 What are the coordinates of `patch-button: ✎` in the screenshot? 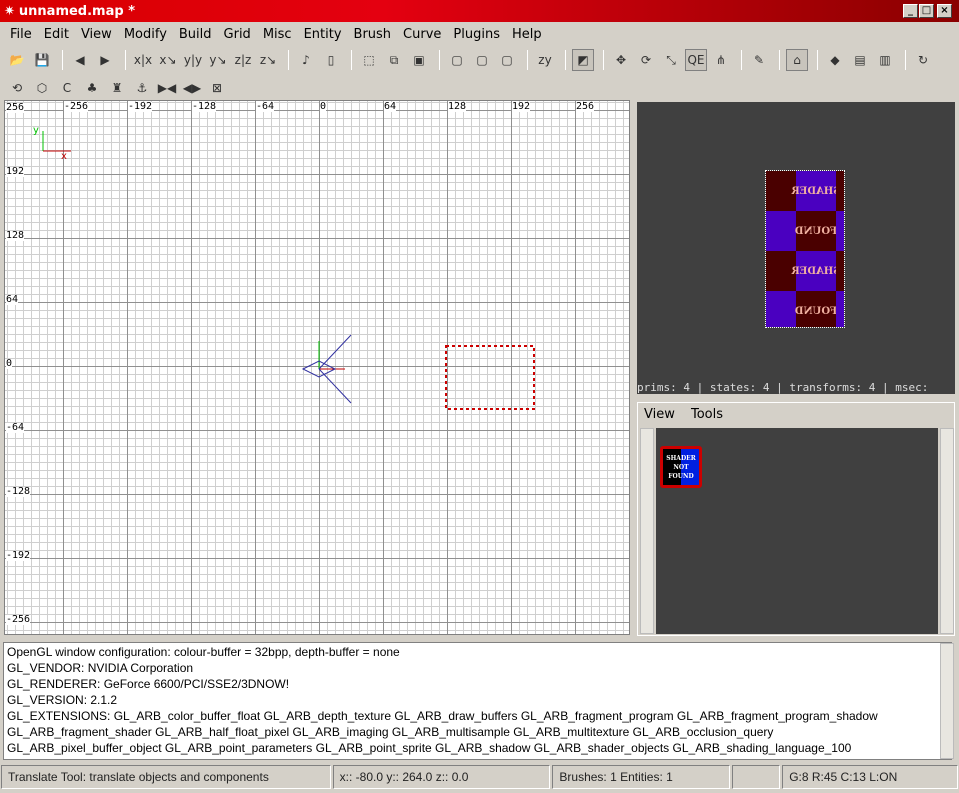 It's located at (759, 60).